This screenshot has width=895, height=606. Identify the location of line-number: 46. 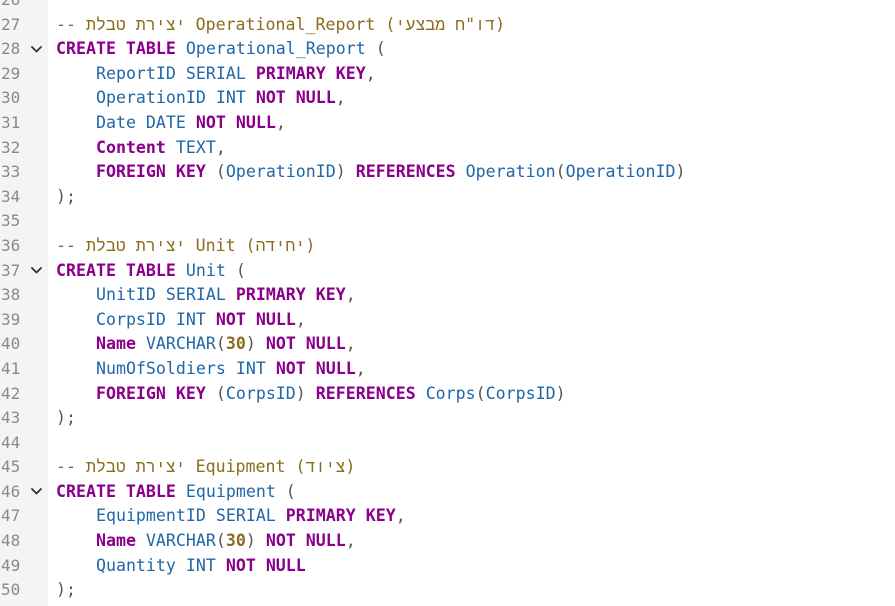
(11, 491).